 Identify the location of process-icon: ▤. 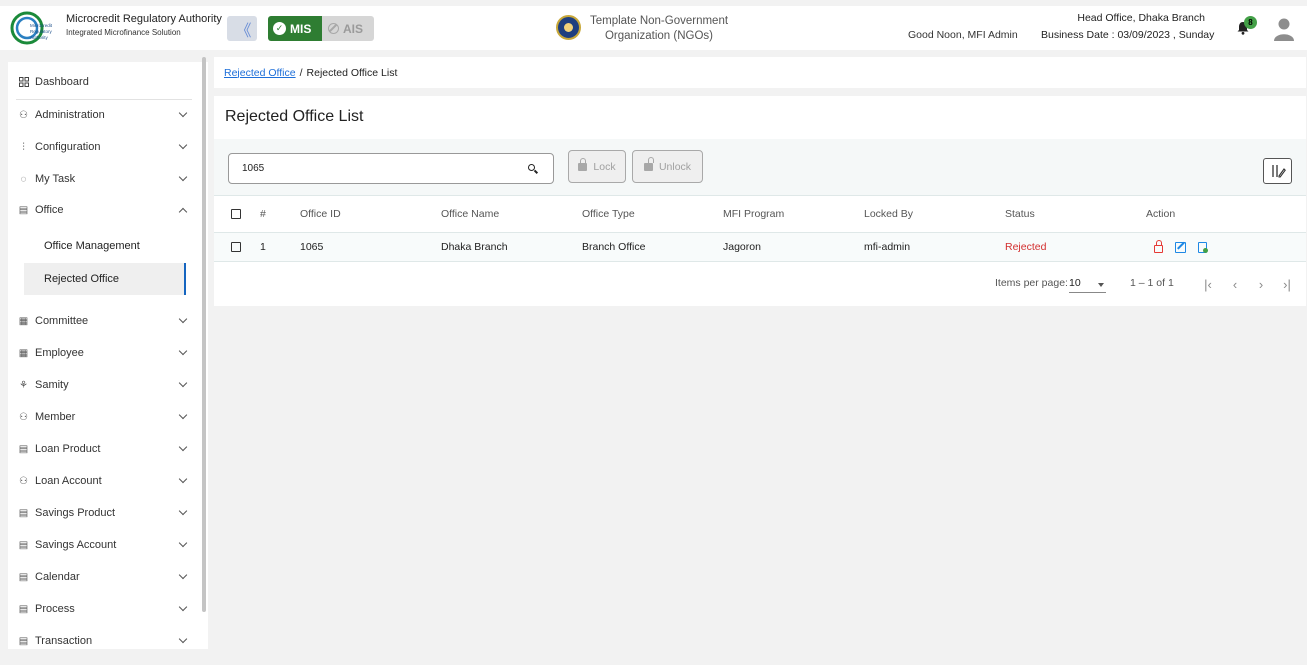
(23, 609).